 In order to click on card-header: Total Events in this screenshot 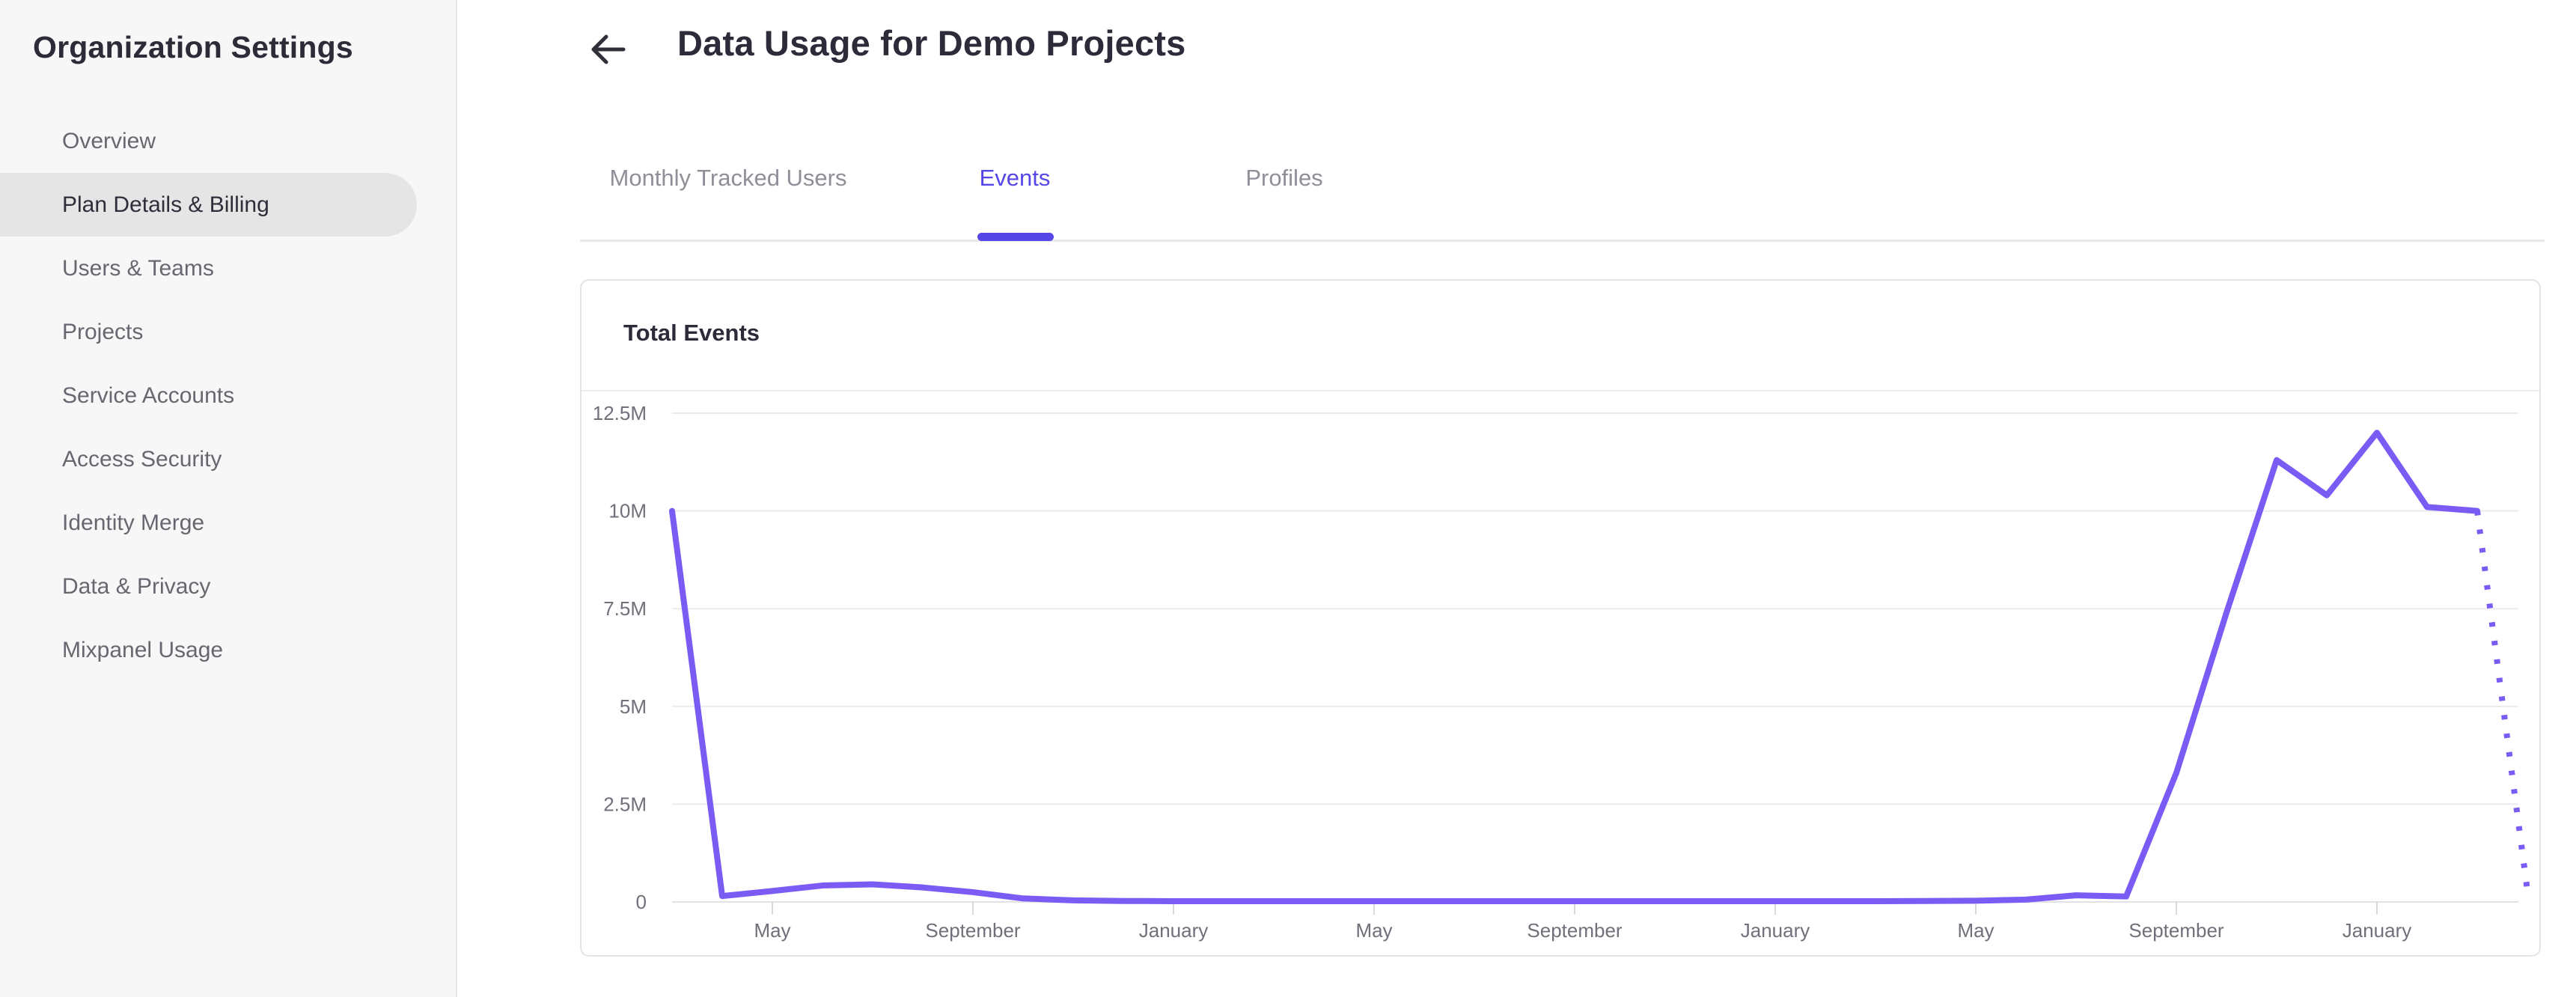, I will do `click(1560, 336)`.